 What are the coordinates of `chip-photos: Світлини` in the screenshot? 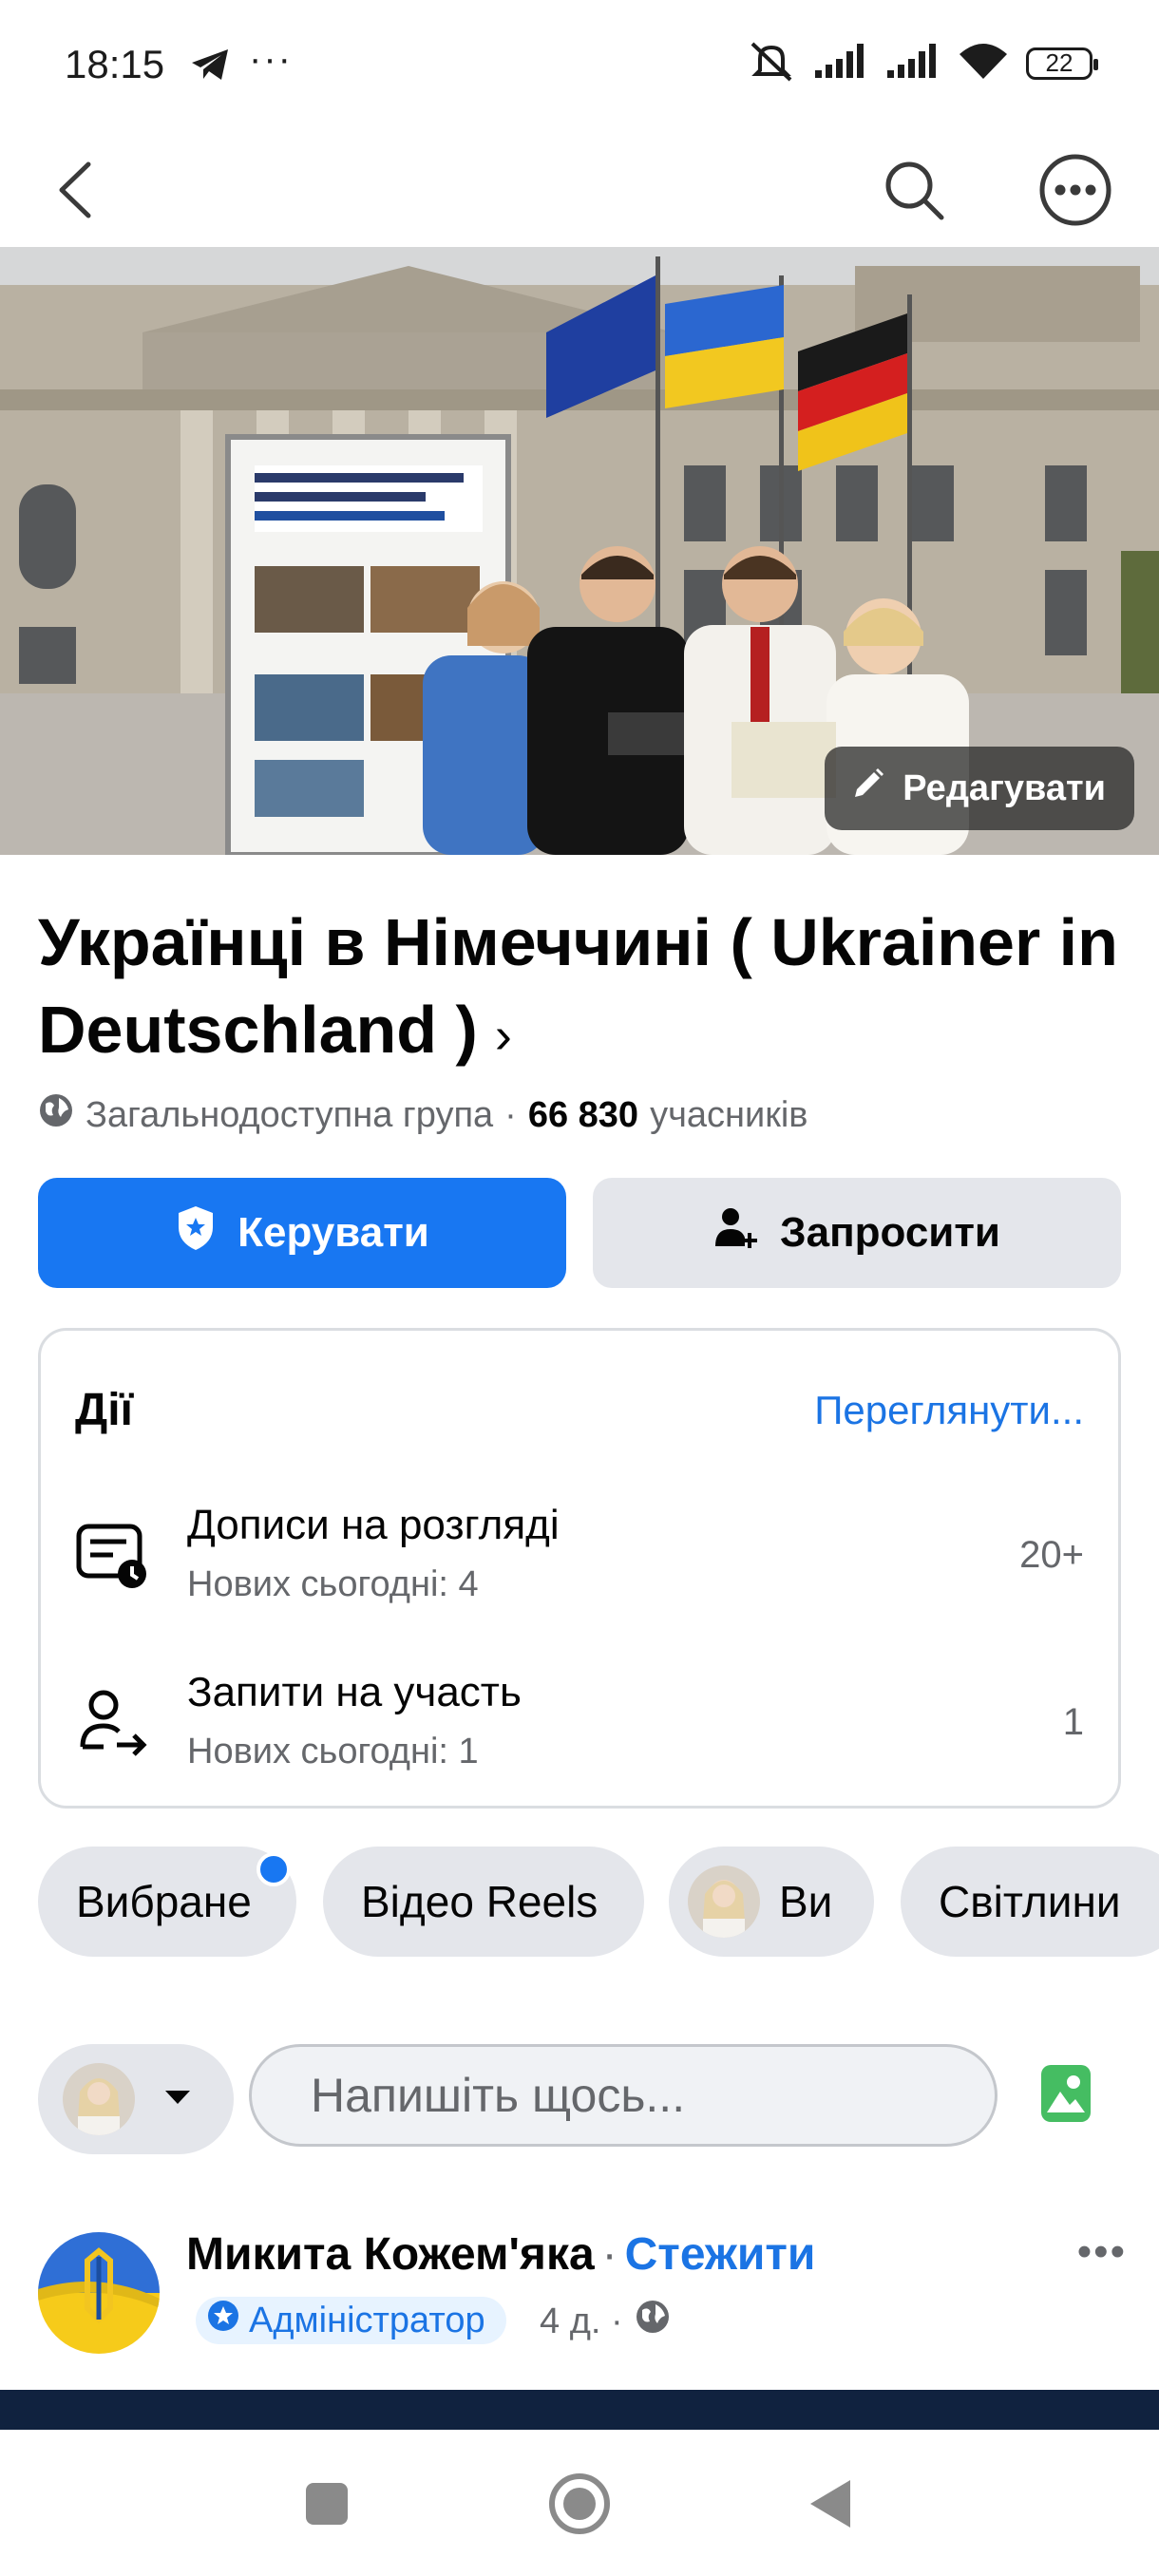 It's located at (1030, 1902).